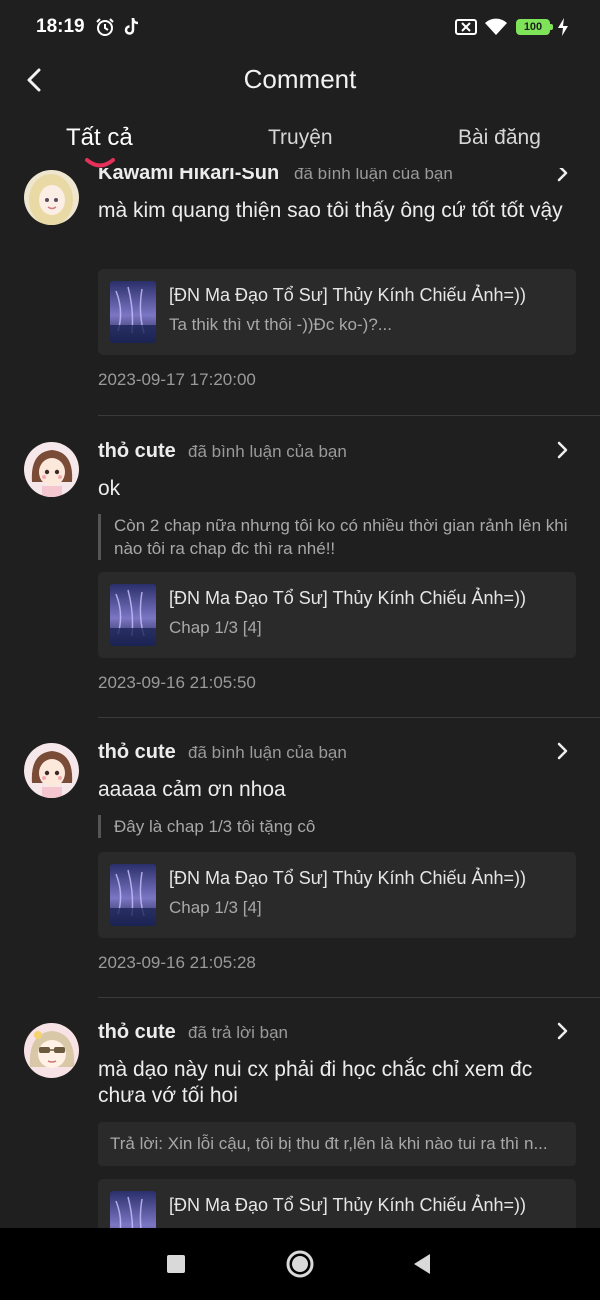 Image resolution: width=600 pixels, height=1300 pixels. What do you see at coordinates (109, 488) in the screenshot?
I see `comment-text: ok` at bounding box center [109, 488].